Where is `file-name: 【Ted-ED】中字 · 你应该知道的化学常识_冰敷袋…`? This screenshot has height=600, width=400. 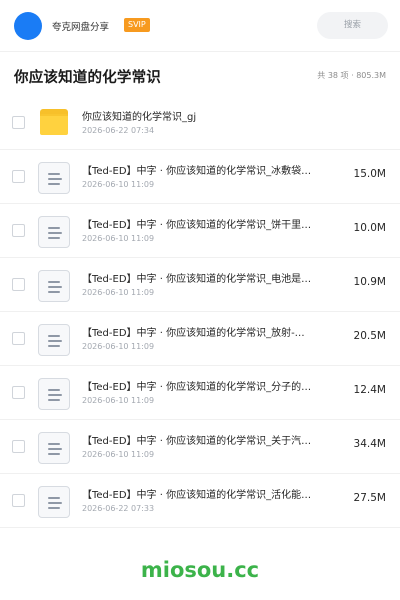 file-name: 【Ted-ED】中字 · 你应该知道的化学常识_冰敷袋… is located at coordinates (197, 171).